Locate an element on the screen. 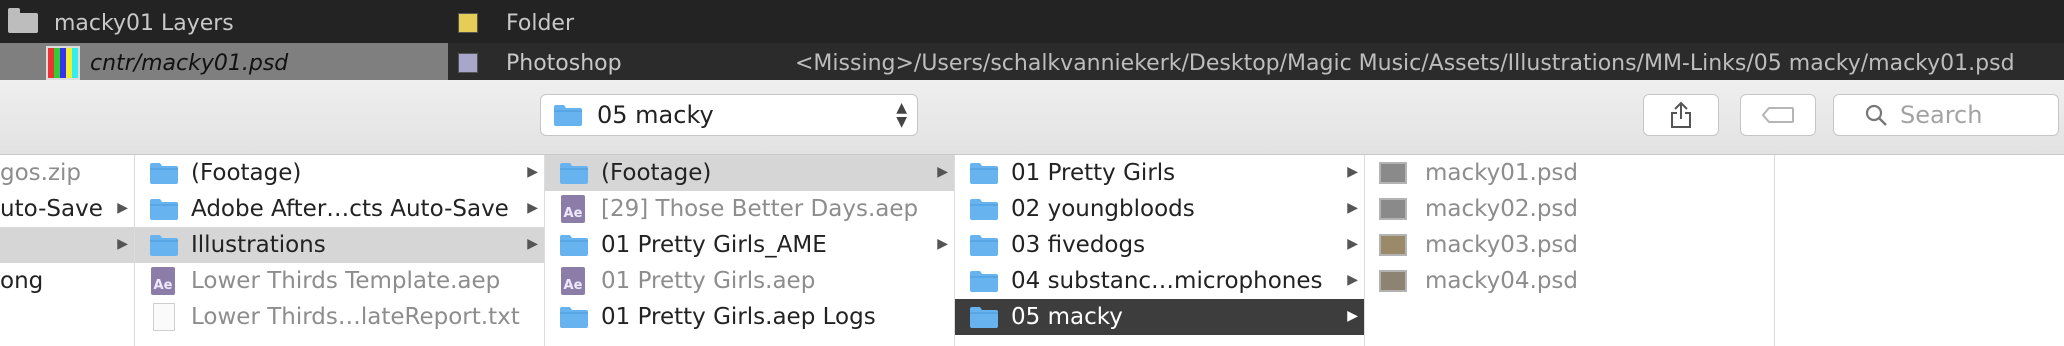 The image size is (2064, 346). missing-footage-icon is located at coordinates (63, 63).